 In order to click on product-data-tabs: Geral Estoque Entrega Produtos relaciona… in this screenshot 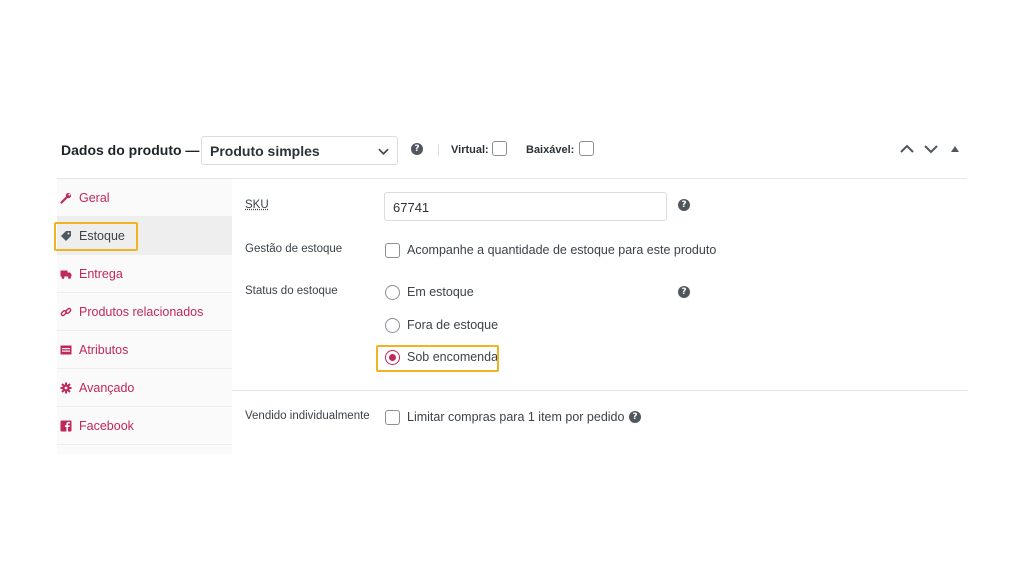, I will do `click(143, 316)`.